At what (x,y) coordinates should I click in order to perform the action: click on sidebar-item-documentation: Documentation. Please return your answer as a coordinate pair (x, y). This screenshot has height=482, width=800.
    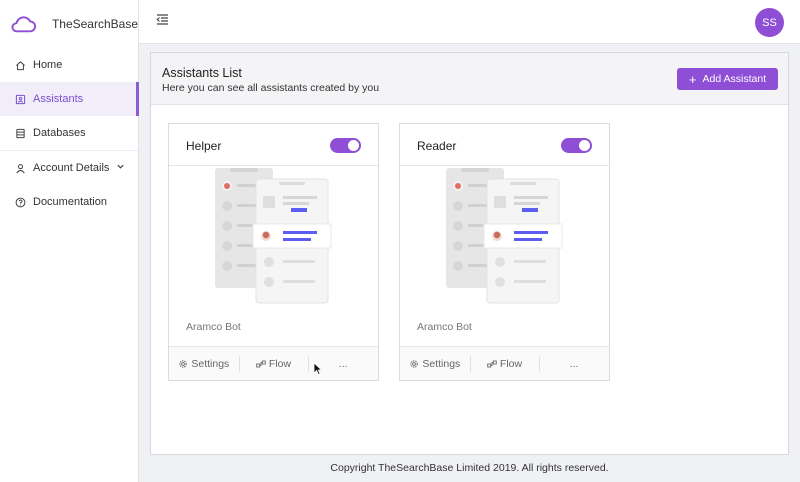
    Looking at the image, I should click on (69, 202).